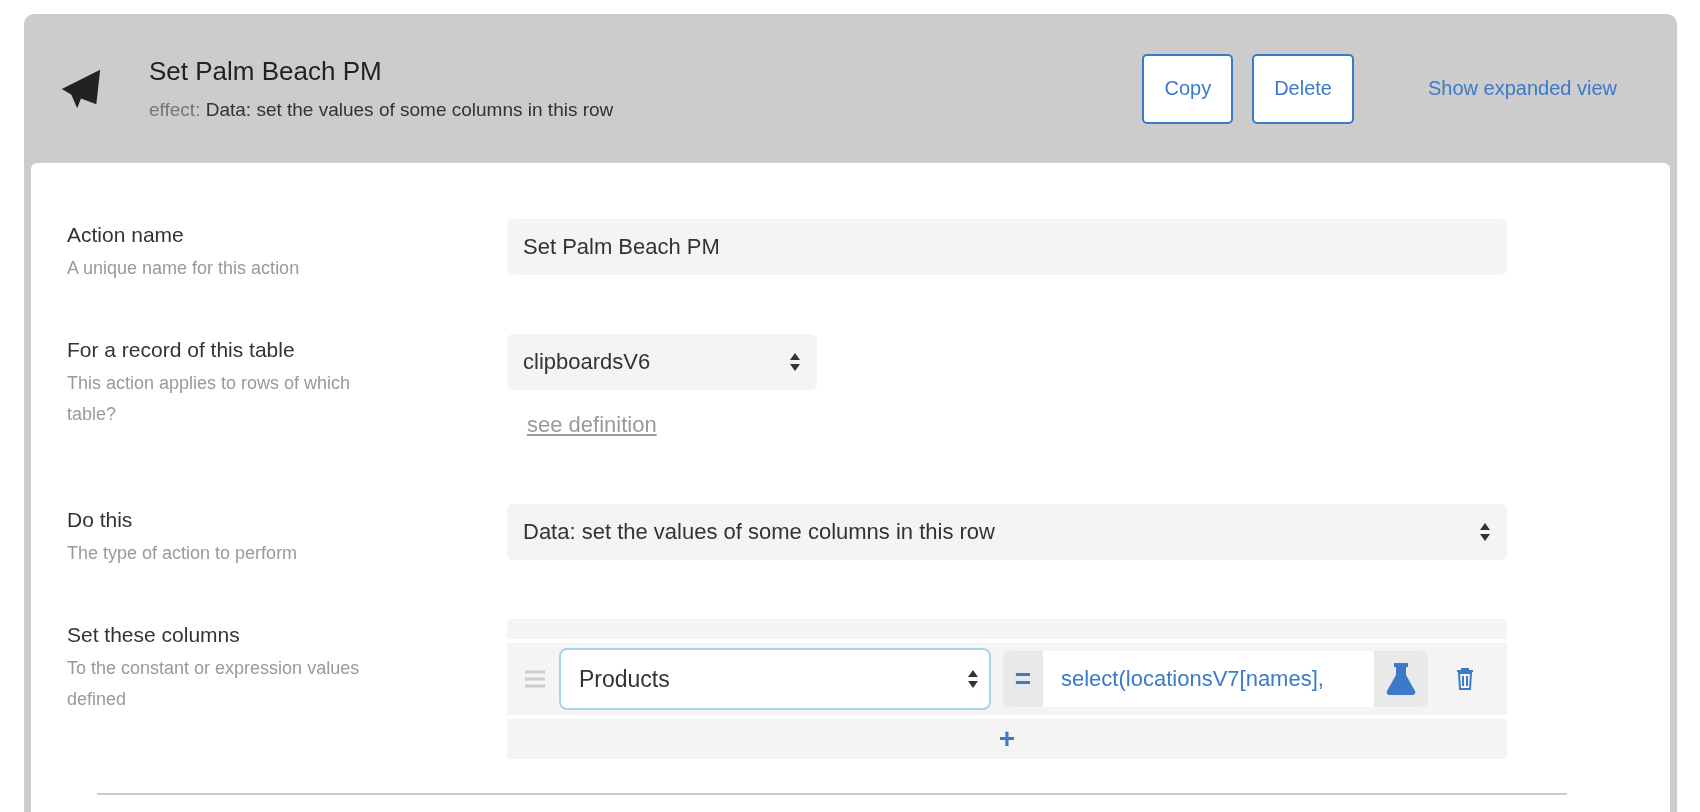 The height and width of the screenshot is (812, 1700). I want to click on flask-icon, so click(1401, 679).